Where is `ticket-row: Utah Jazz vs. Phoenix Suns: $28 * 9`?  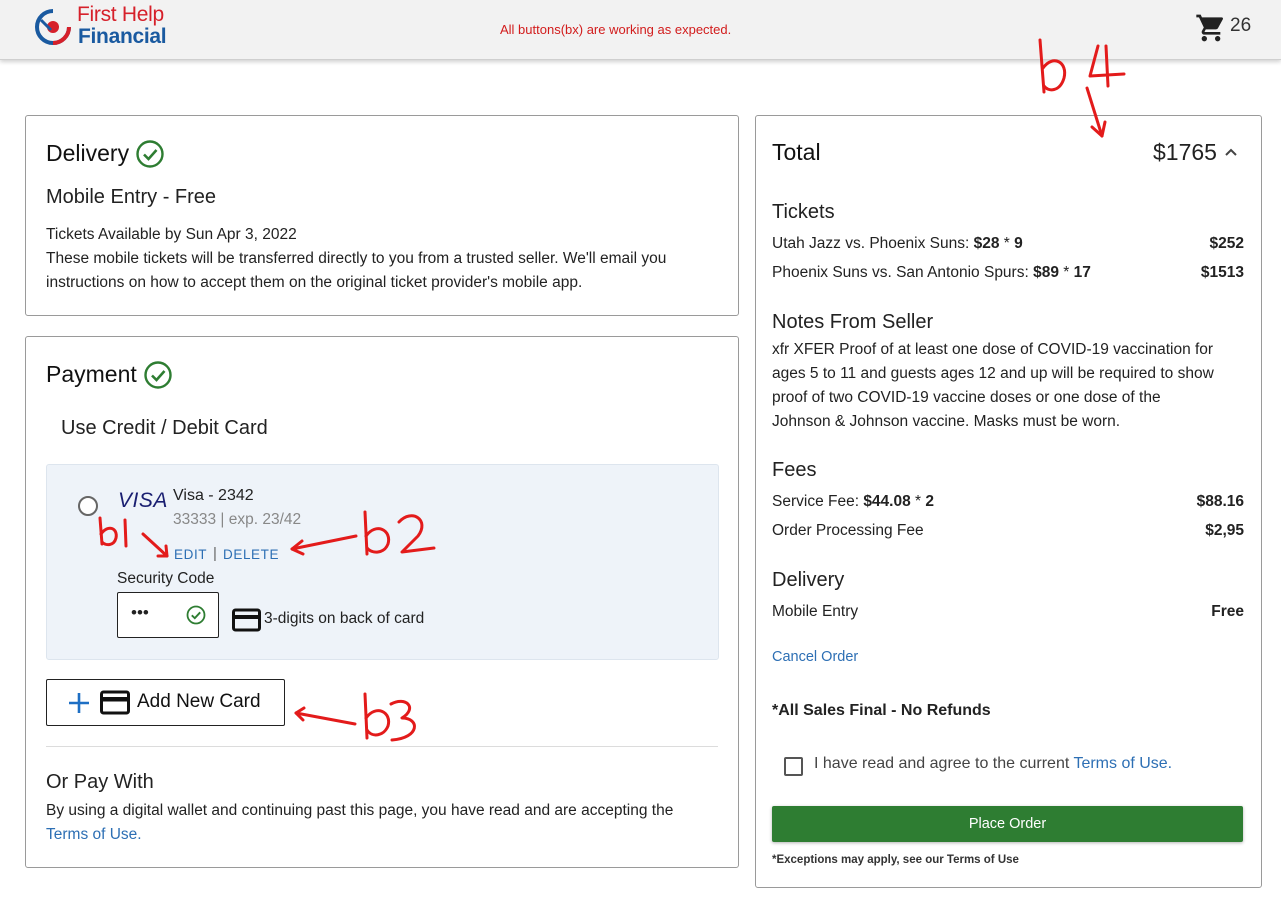
ticket-row: Utah Jazz vs. Phoenix Suns: $28 * 9 is located at coordinates (897, 244).